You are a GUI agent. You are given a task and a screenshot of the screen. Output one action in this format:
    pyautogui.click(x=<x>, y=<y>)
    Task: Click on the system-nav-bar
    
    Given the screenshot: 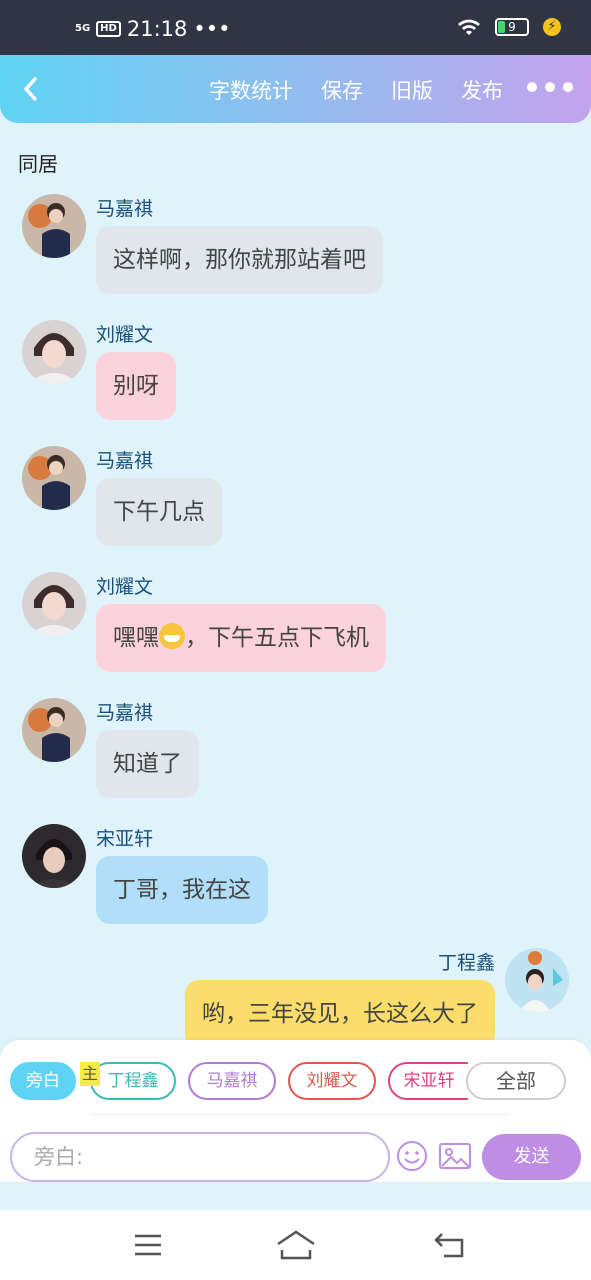 What is the action you would take?
    pyautogui.click(x=295, y=1245)
    